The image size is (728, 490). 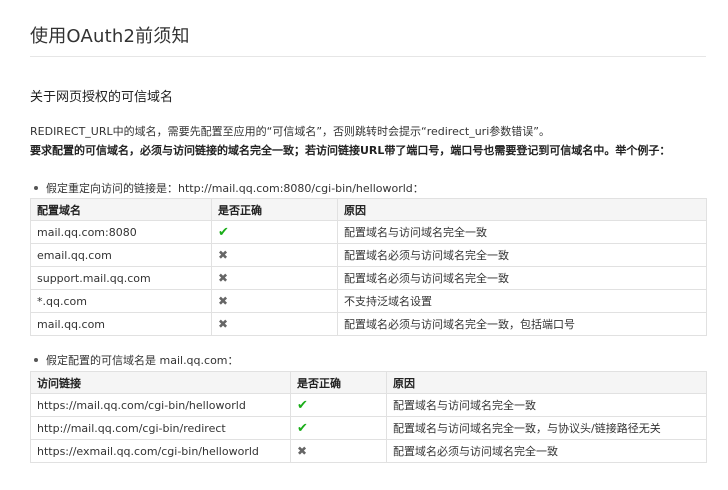 I want to click on reason-cell: 不支持泛域名设置, so click(x=522, y=301).